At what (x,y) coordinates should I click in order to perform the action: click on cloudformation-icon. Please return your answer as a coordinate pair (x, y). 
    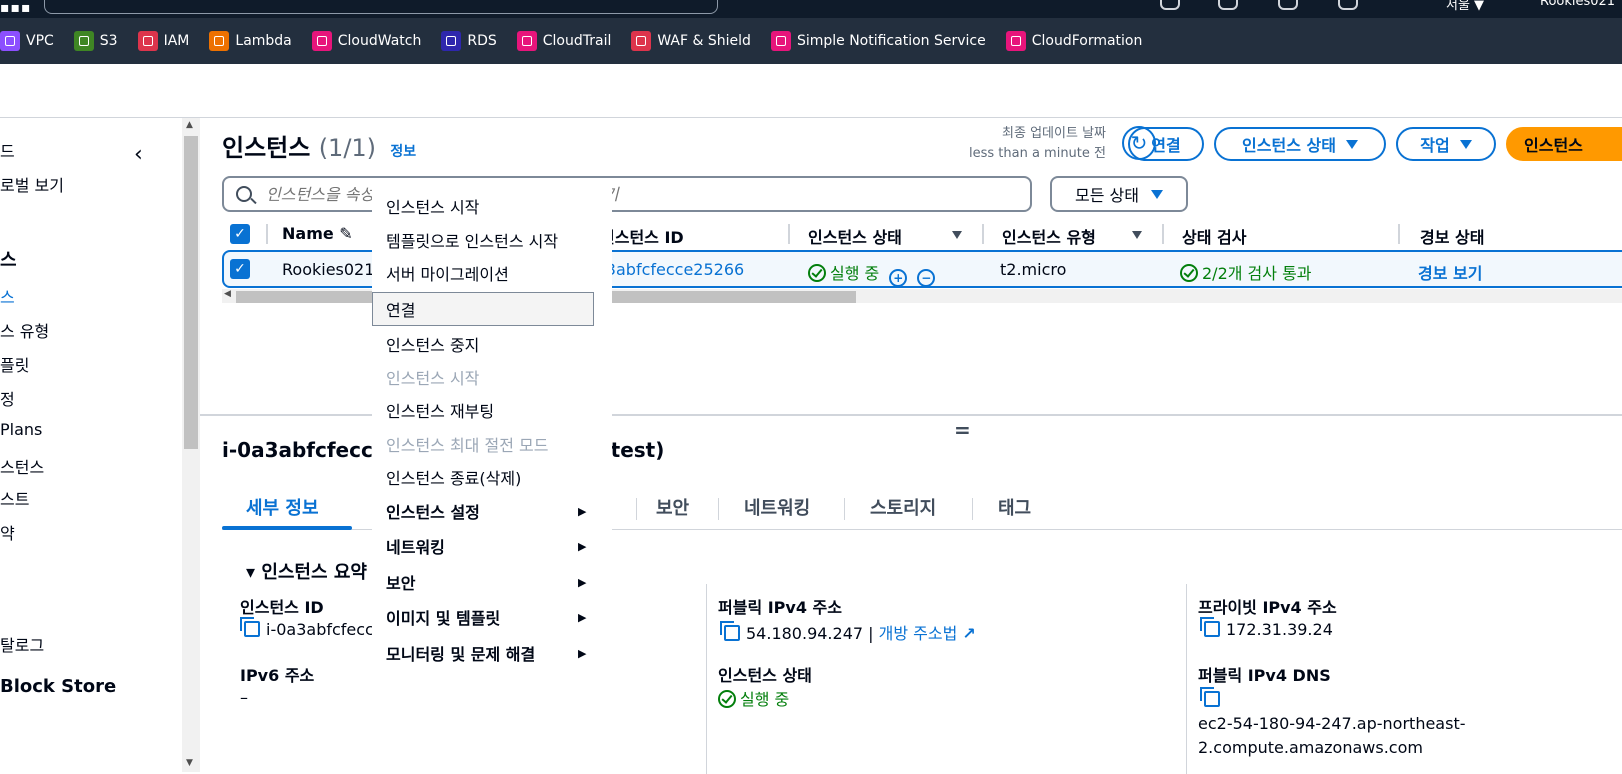
    Looking at the image, I should click on (1015, 41).